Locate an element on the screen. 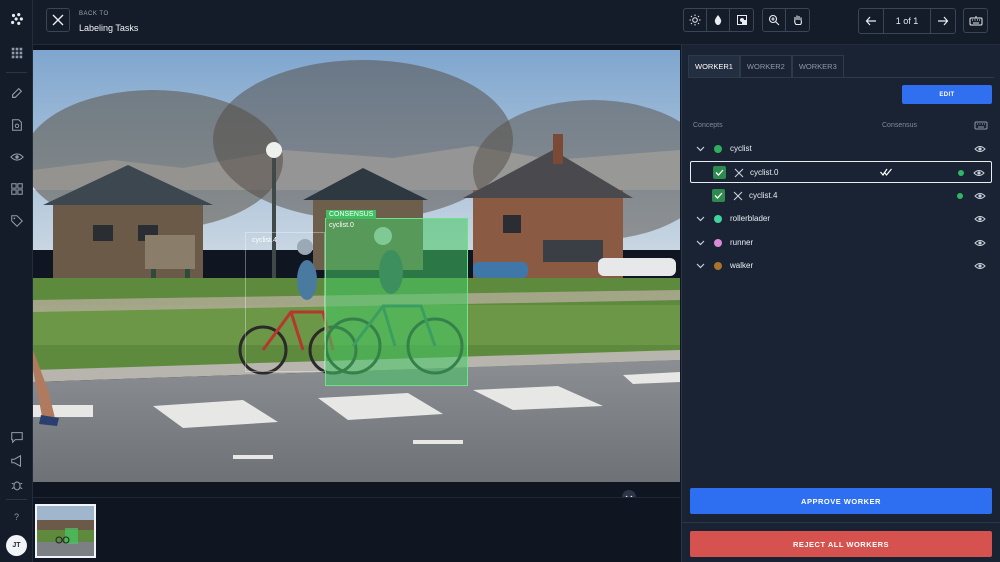  previous-image-button is located at coordinates (871, 21).